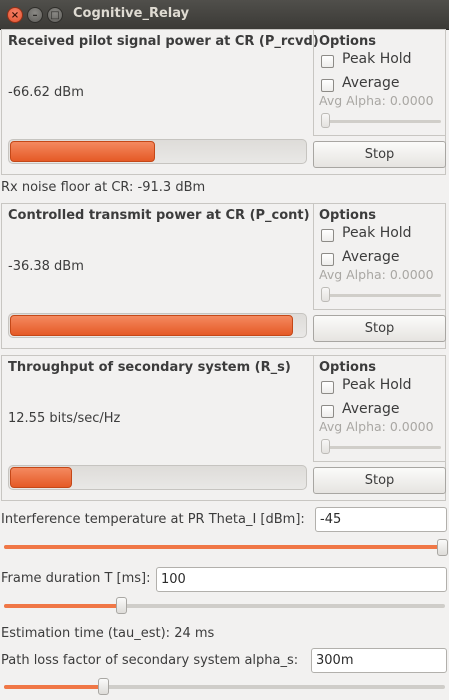 This screenshot has width=449, height=700. I want to click on frame-duration-input: 100, so click(301, 579).